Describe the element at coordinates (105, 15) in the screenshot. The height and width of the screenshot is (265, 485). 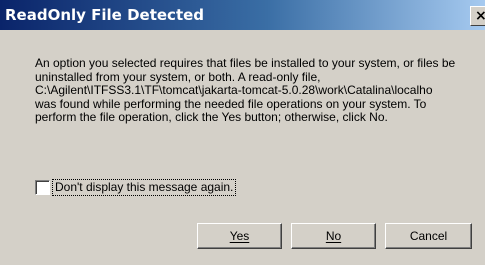
I see `dialog-title: ReadOnly File Detected` at that location.